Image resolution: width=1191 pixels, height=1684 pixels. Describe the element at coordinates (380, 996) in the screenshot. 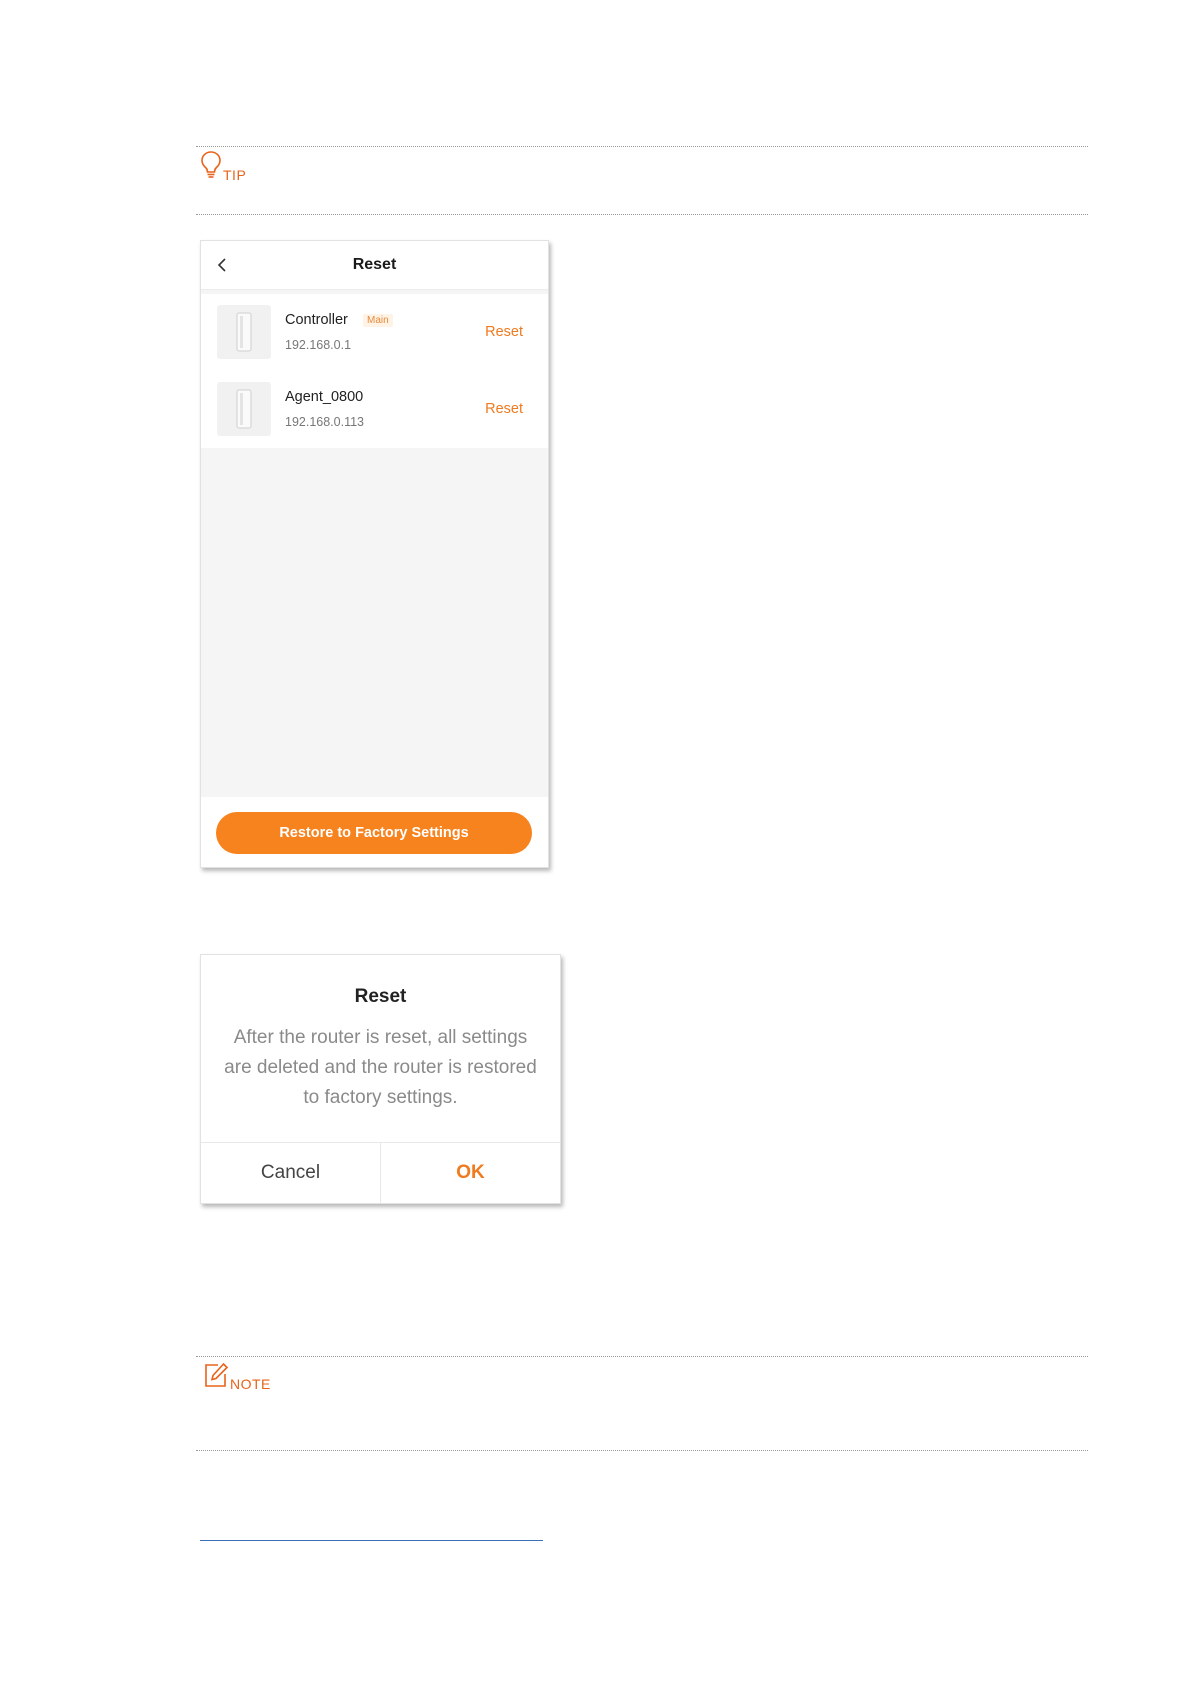

I see `dialog-title: Reset` at that location.